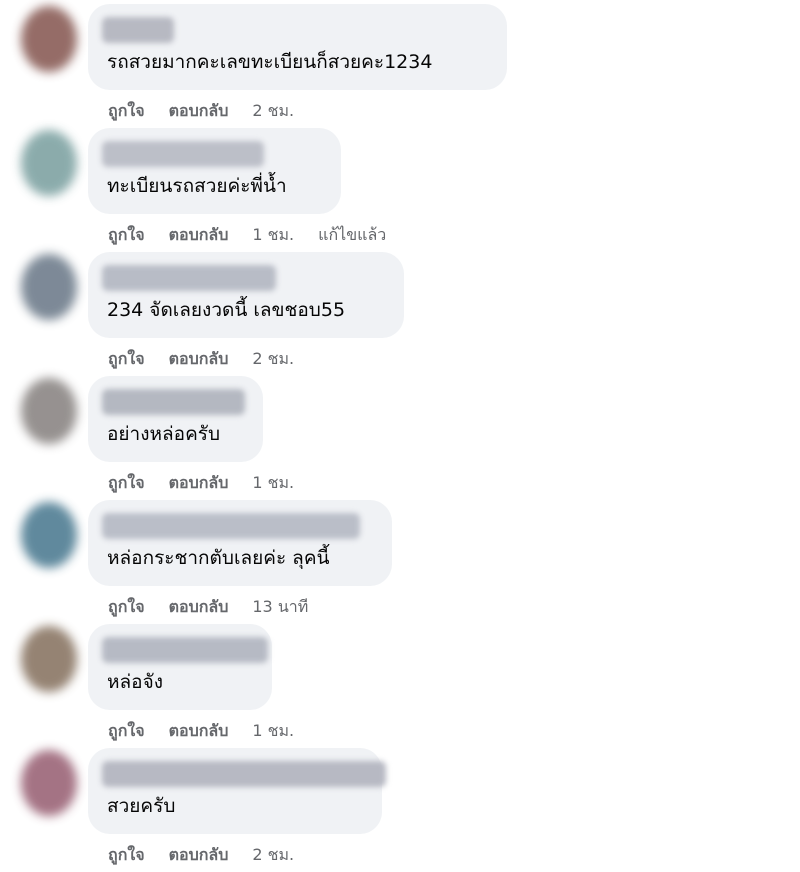 Image resolution: width=800 pixels, height=872 pixels. Describe the element at coordinates (218, 558) in the screenshot. I see `comment-text: หล่อกระชากตับเลยค่ะ ลุคนี้` at that location.